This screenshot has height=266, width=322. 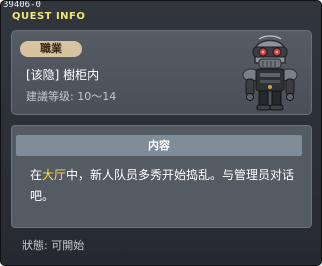 What do you see at coordinates (51, 49) in the screenshot?
I see `job-tag-badge: 職業` at bounding box center [51, 49].